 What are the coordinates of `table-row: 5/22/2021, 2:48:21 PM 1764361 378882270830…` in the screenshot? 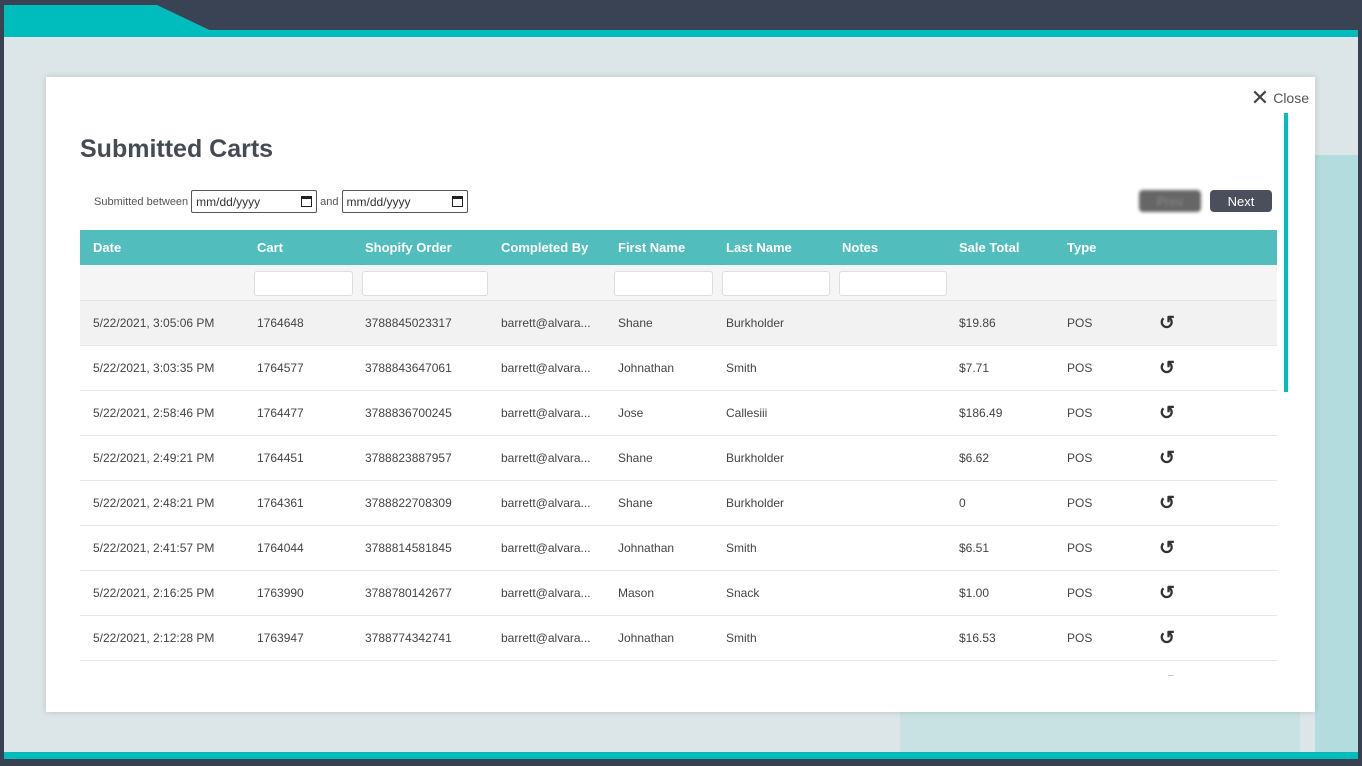 It's located at (678, 503).